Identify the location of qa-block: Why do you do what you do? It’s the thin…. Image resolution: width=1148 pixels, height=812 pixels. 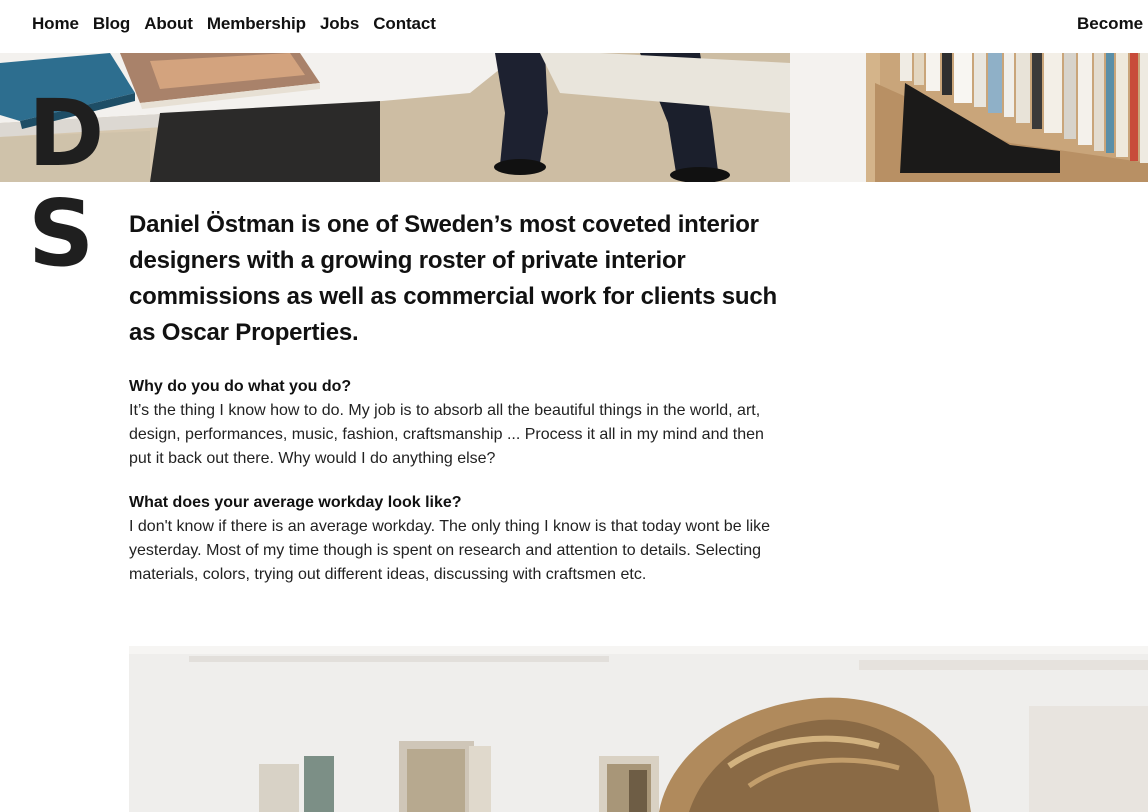
(454, 423).